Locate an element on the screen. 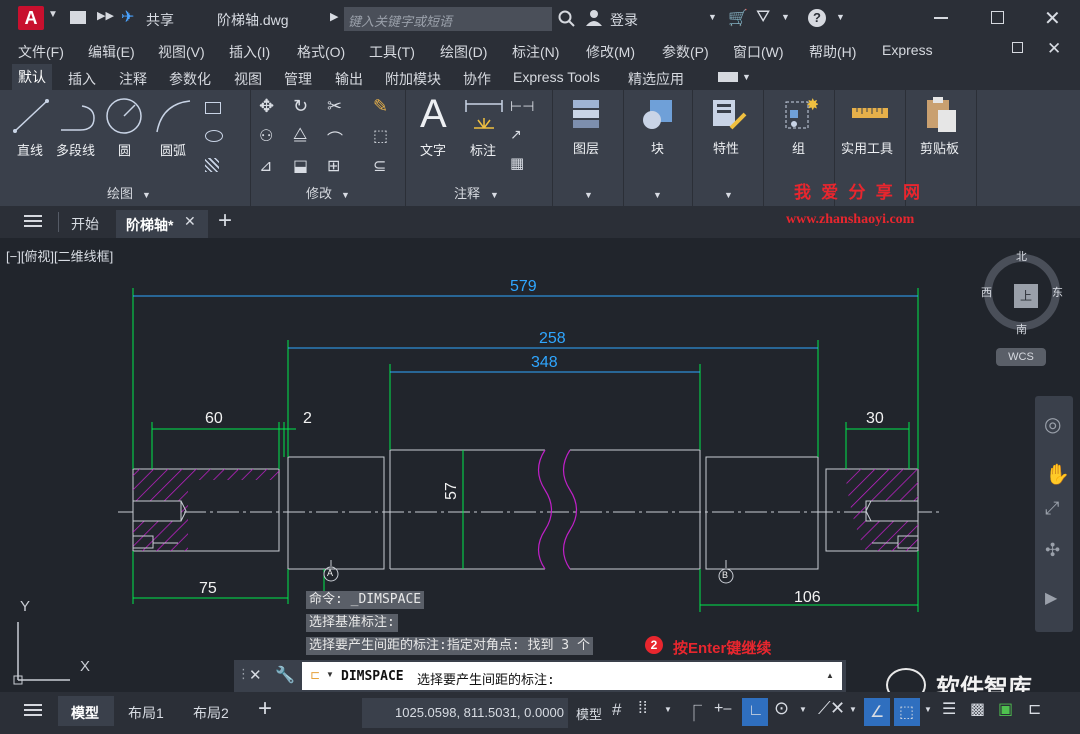 The image size is (1080, 734). stretch-icon: ⊿ is located at coordinates (265, 166).